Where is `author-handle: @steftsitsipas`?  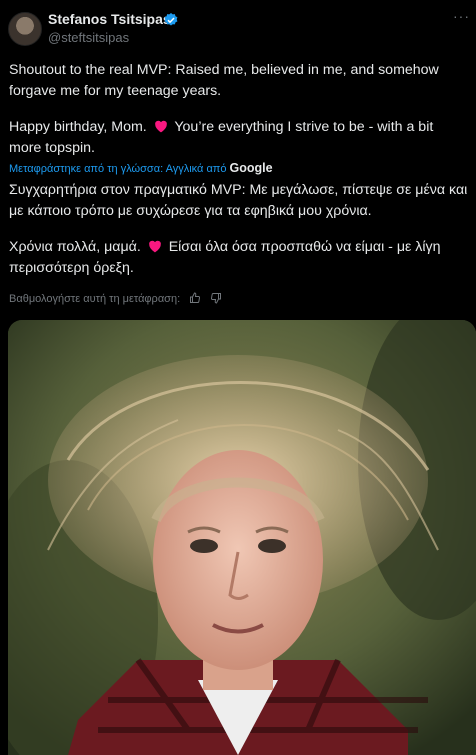
author-handle: @steftsitsipas is located at coordinates (88, 37).